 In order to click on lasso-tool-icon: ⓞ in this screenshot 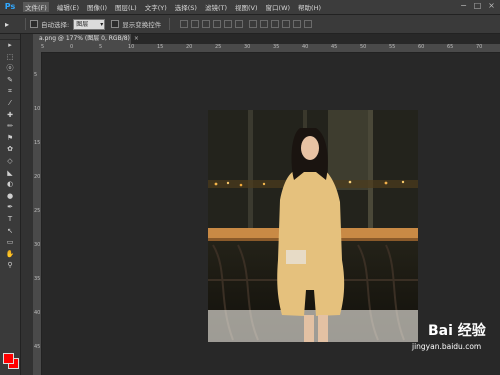, I will do `click(10, 69)`.